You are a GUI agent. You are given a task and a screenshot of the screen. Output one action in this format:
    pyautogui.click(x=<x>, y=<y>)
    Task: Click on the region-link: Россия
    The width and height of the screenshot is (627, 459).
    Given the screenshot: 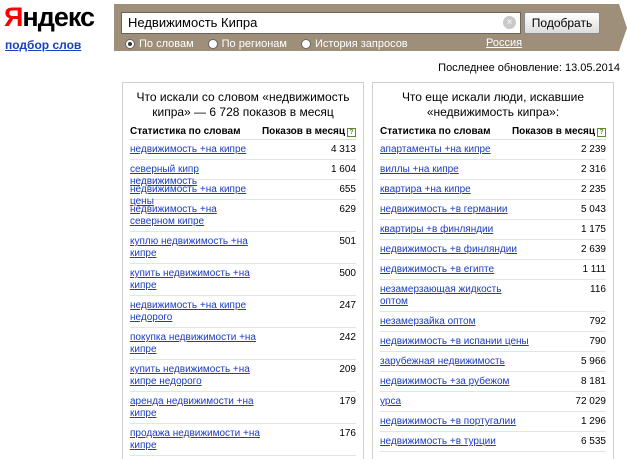 What is the action you would take?
    pyautogui.click(x=504, y=43)
    